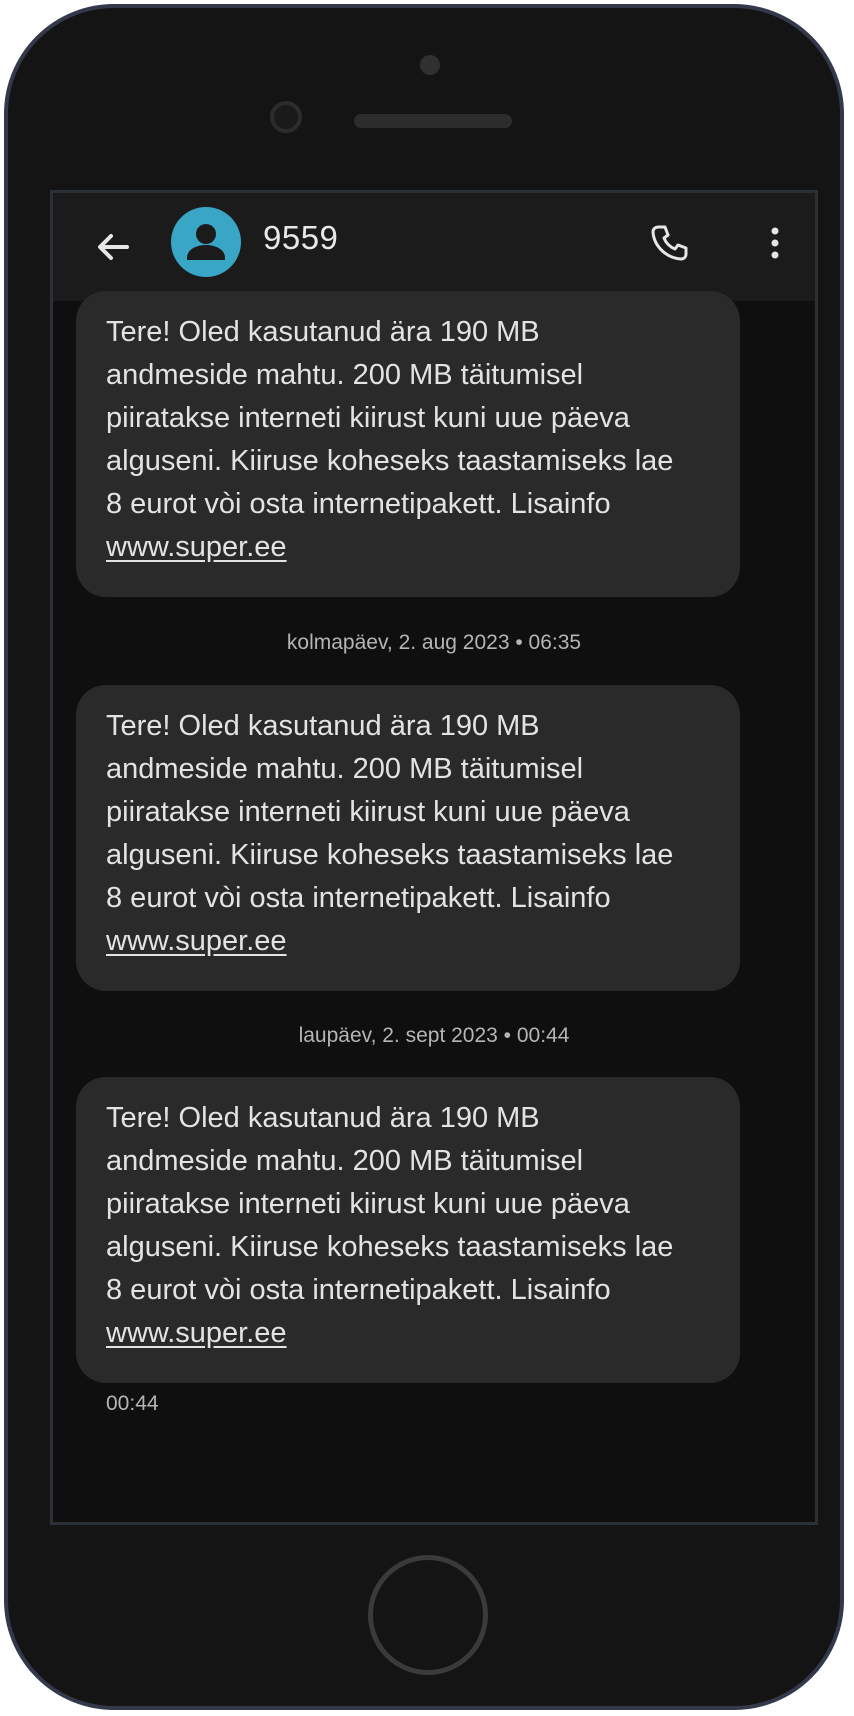 This screenshot has width=854, height=1716. I want to click on proximity-sensor, so click(430, 65).